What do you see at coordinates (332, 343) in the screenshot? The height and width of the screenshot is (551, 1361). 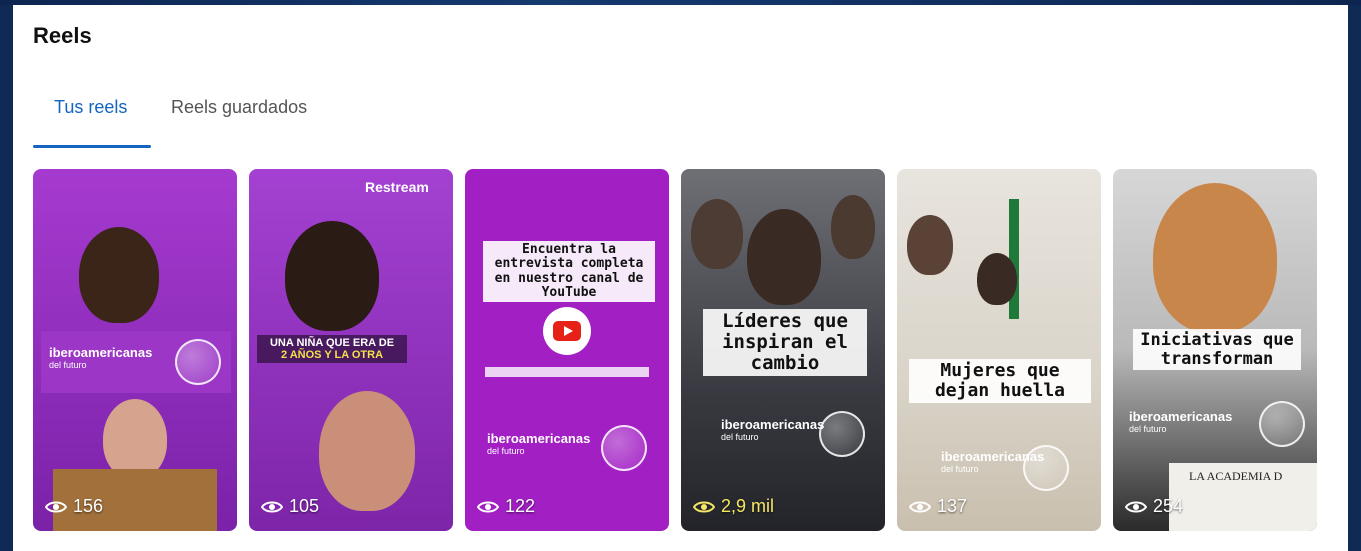 I see `caption-line: UNA NIÑA QUE ERA DE` at bounding box center [332, 343].